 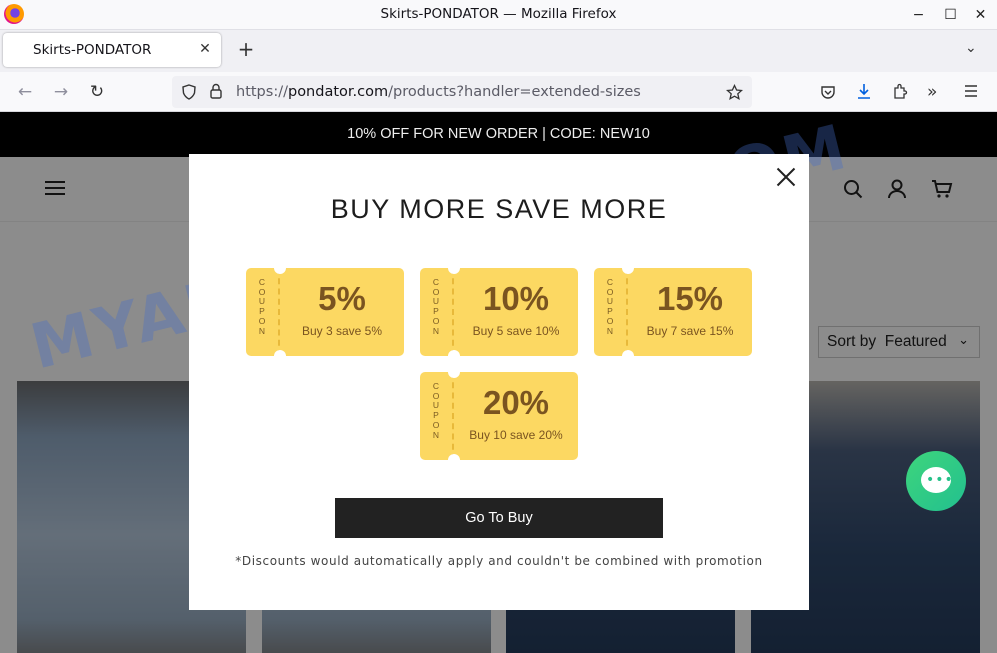 I want to click on downloads-icon, so click(x=864, y=91).